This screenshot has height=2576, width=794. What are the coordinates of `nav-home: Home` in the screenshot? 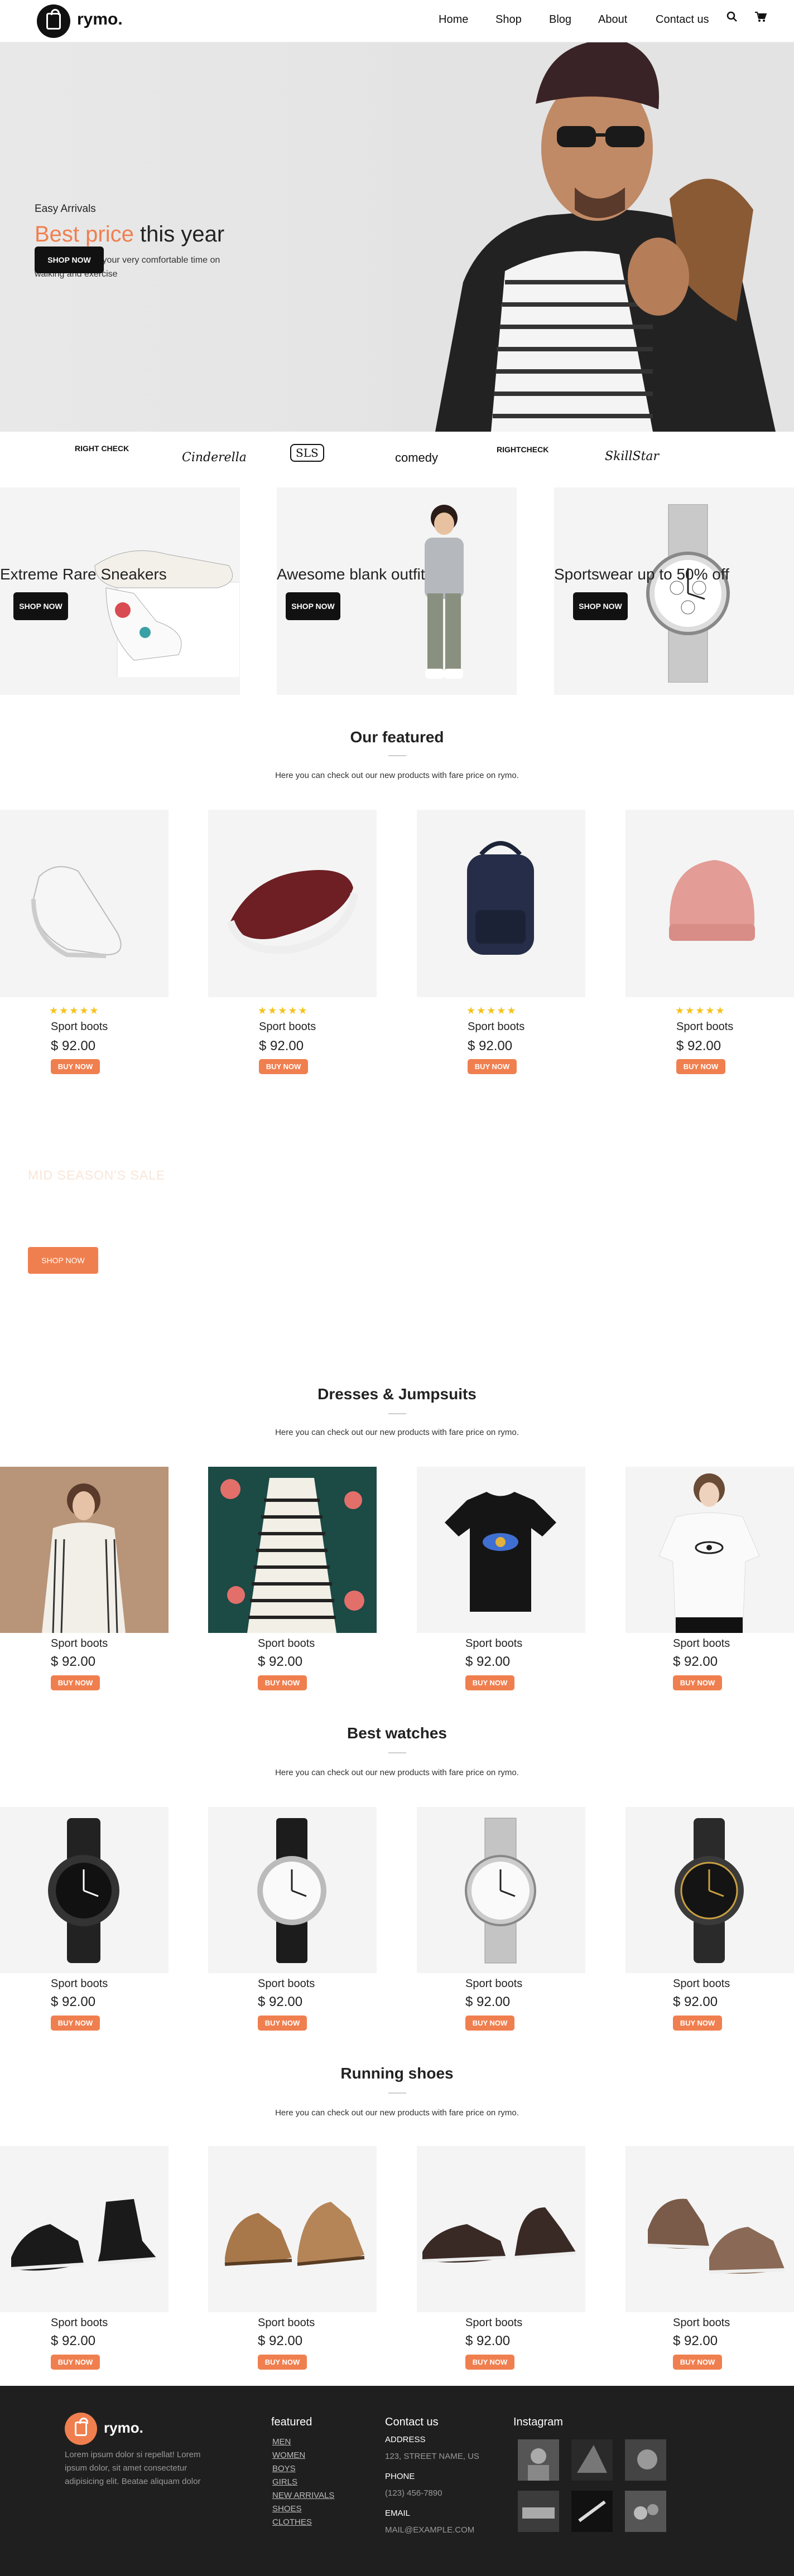 It's located at (453, 19).